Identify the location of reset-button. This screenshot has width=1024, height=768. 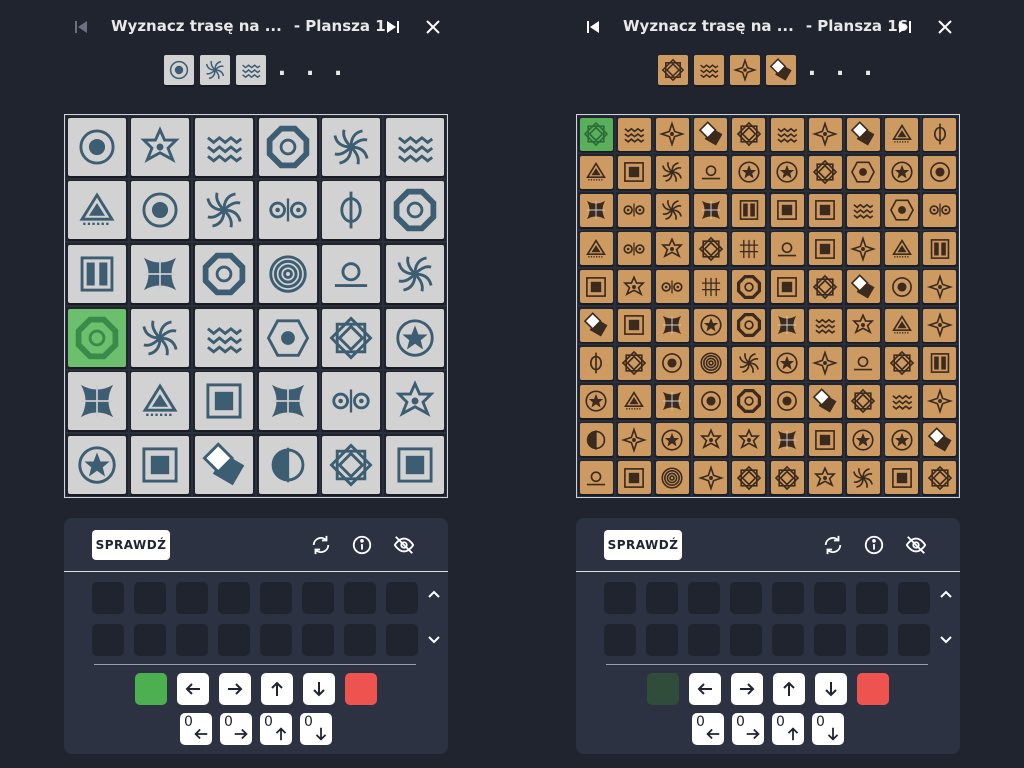
(321, 545).